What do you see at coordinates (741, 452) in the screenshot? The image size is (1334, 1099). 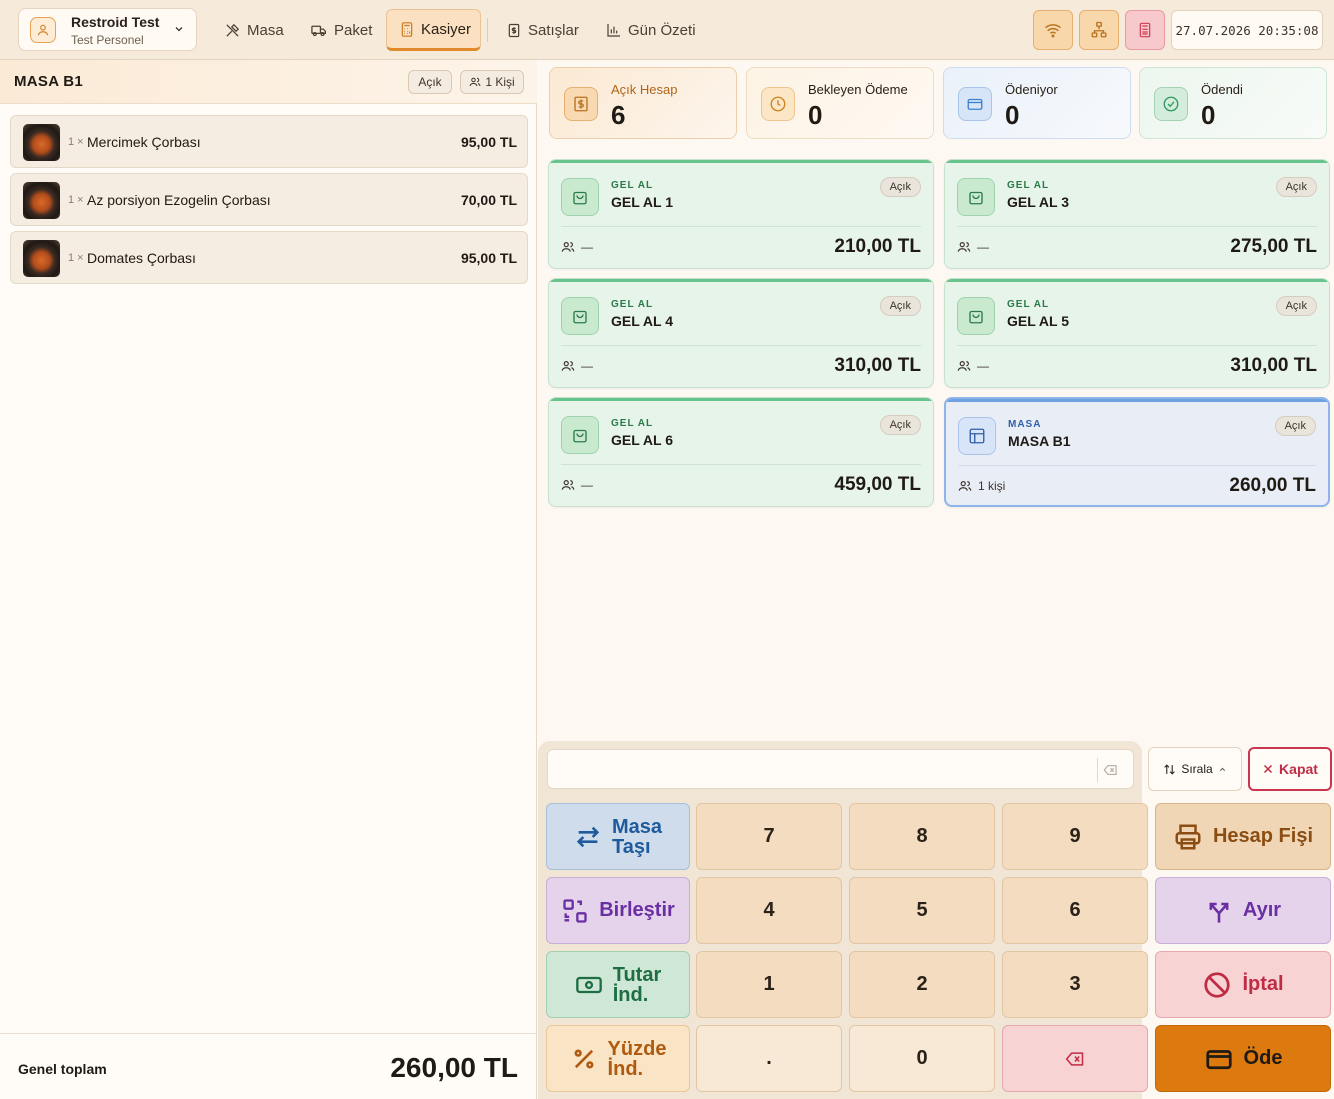 I see `account-card: GEL AL GEL AL 6 Açık — 459,00 TL` at bounding box center [741, 452].